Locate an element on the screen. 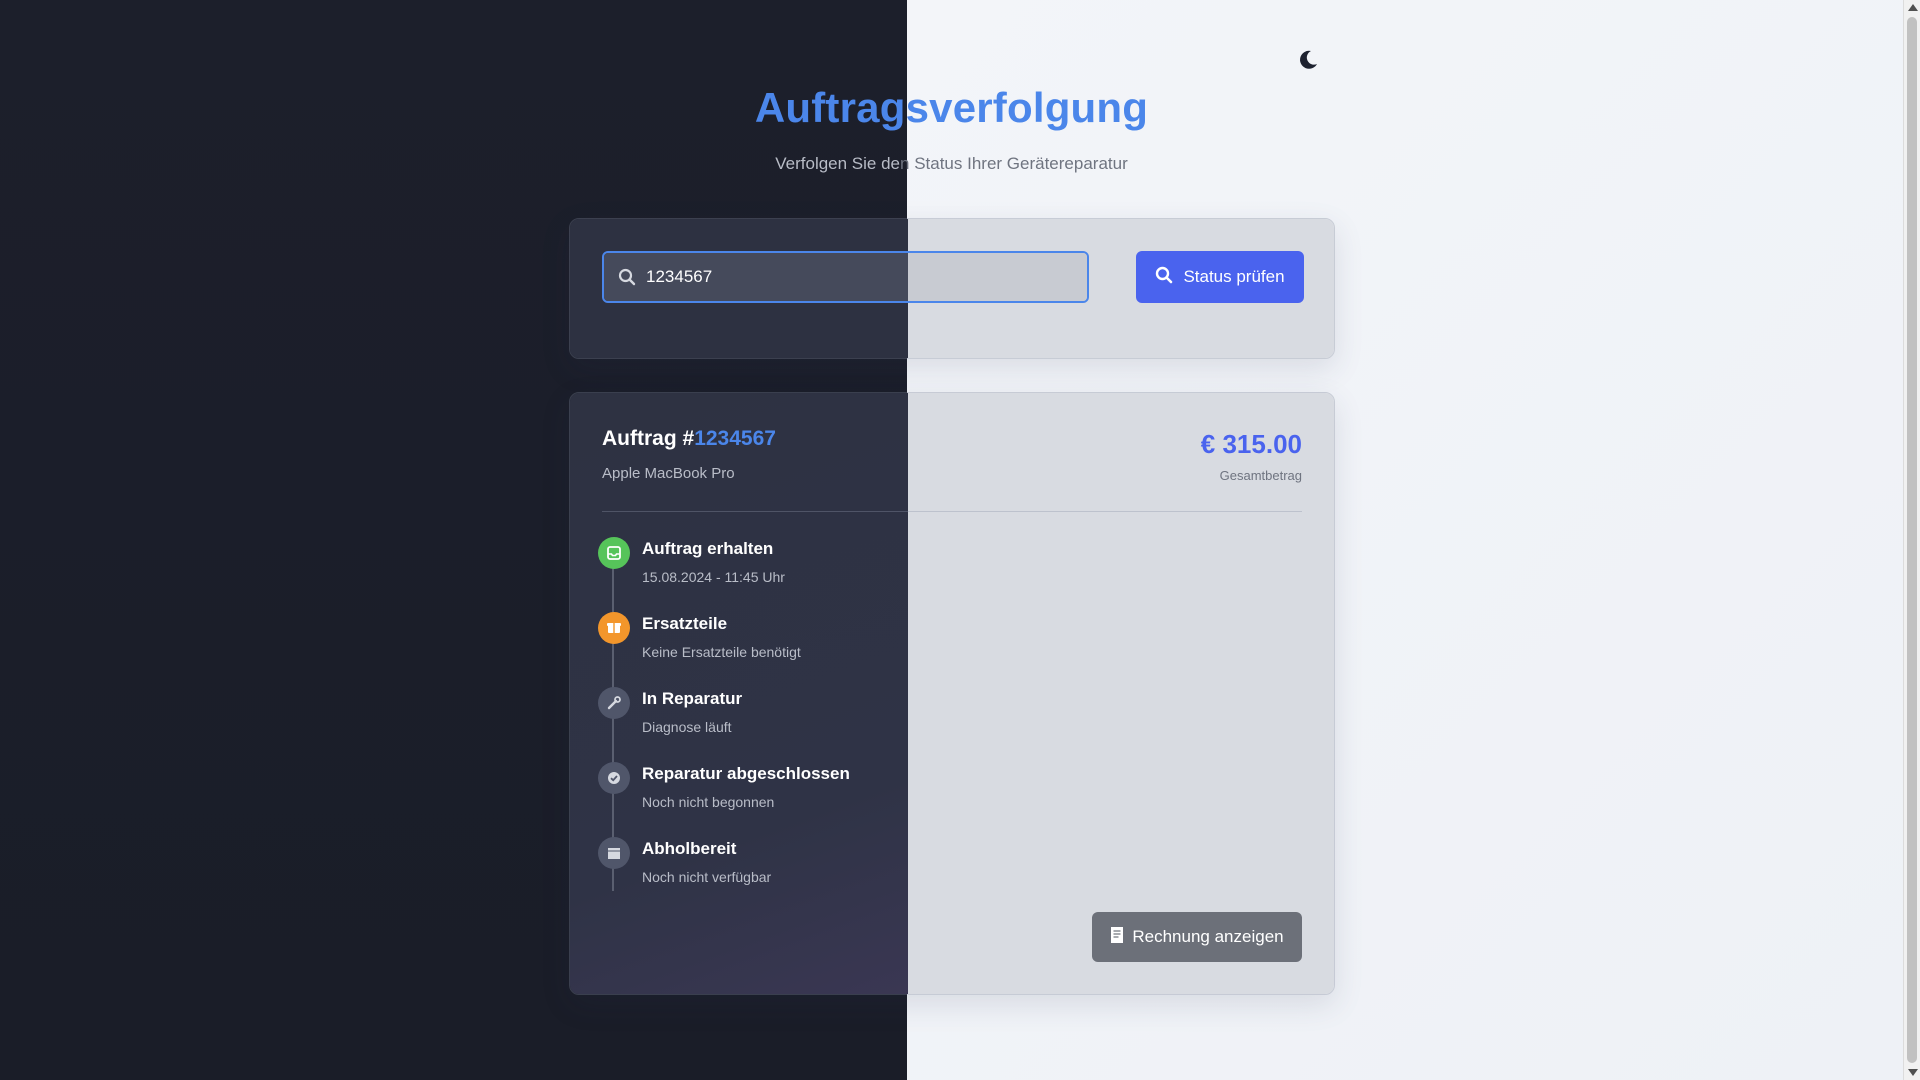 The height and width of the screenshot is (1080, 1920). scrollbar-thumb is located at coordinates (1912, 540).